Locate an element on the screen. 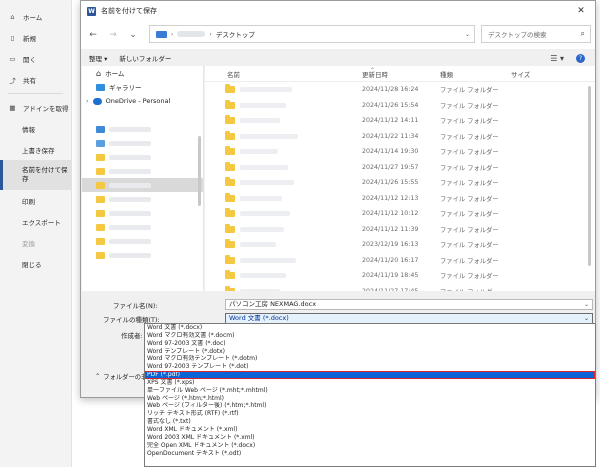 The image size is (600, 467). filetype-option: リッチ テキスト形式 (RTF) (*.rtf) is located at coordinates (370, 414).